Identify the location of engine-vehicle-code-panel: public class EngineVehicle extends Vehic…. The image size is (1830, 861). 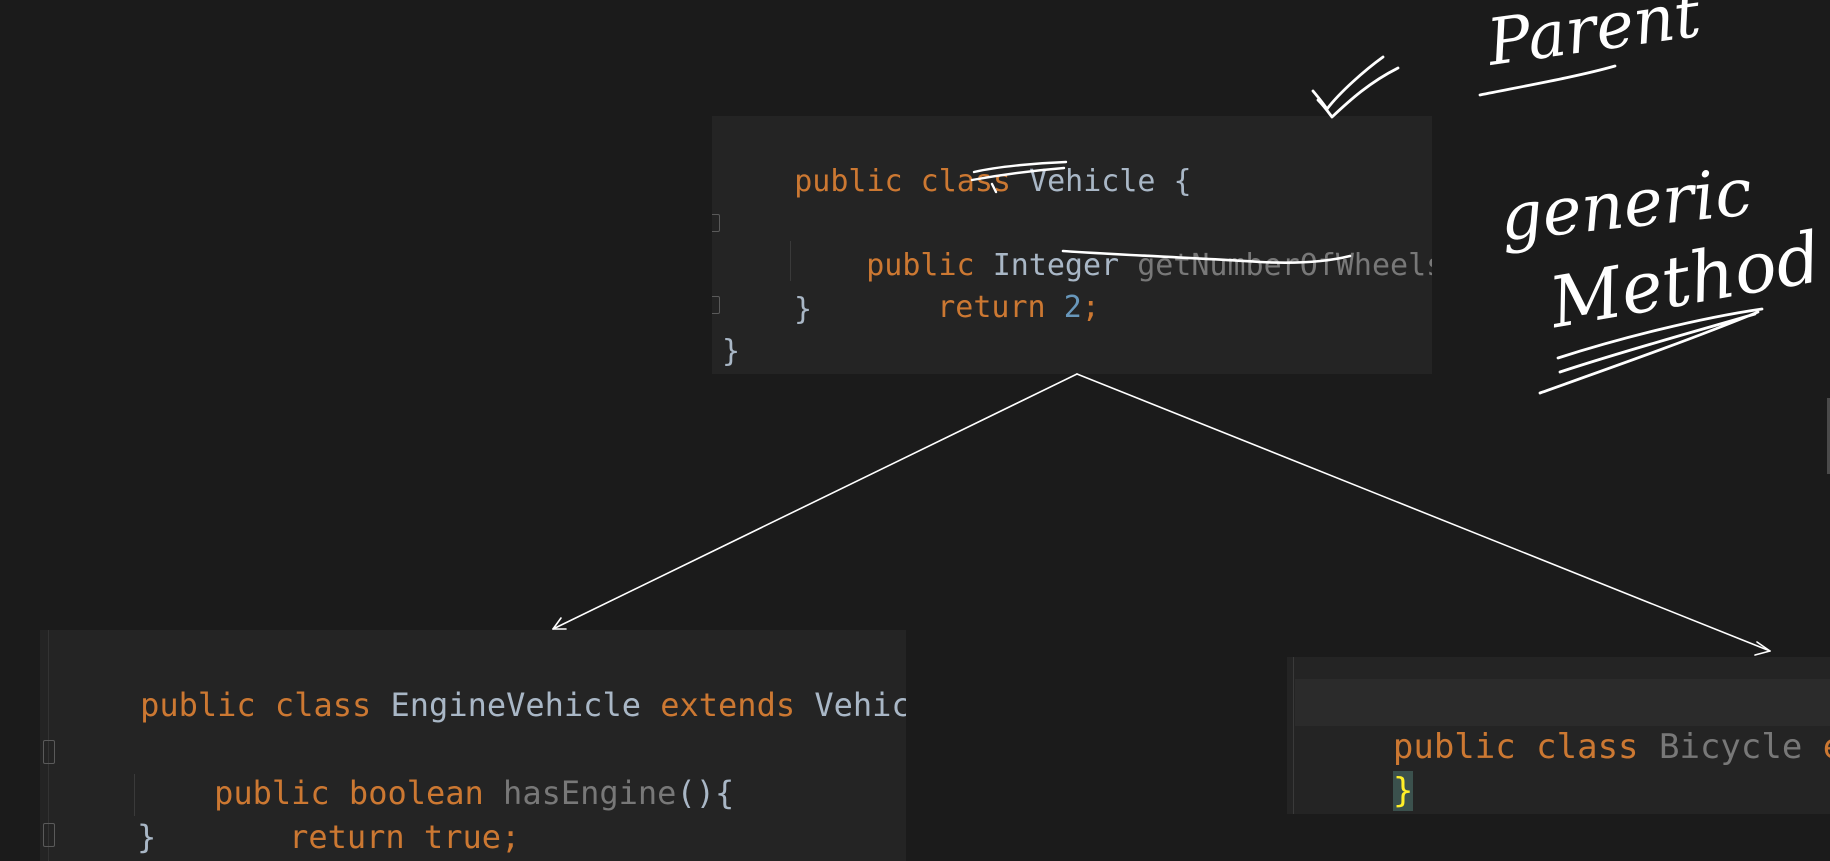
(473, 745).